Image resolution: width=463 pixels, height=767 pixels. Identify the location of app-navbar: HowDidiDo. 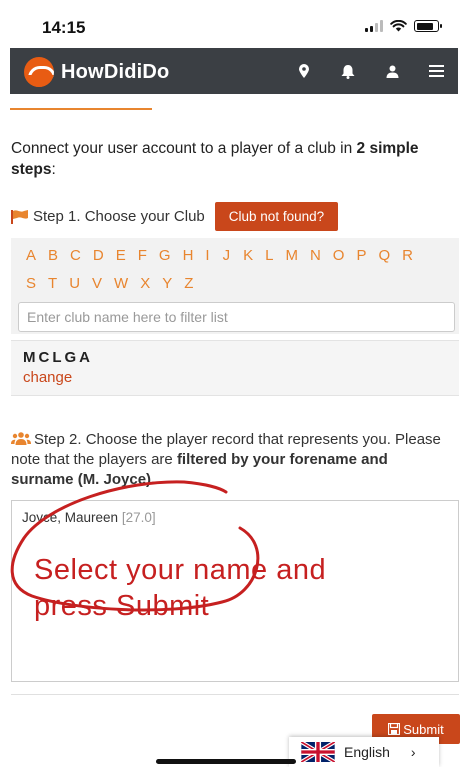
(234, 71).